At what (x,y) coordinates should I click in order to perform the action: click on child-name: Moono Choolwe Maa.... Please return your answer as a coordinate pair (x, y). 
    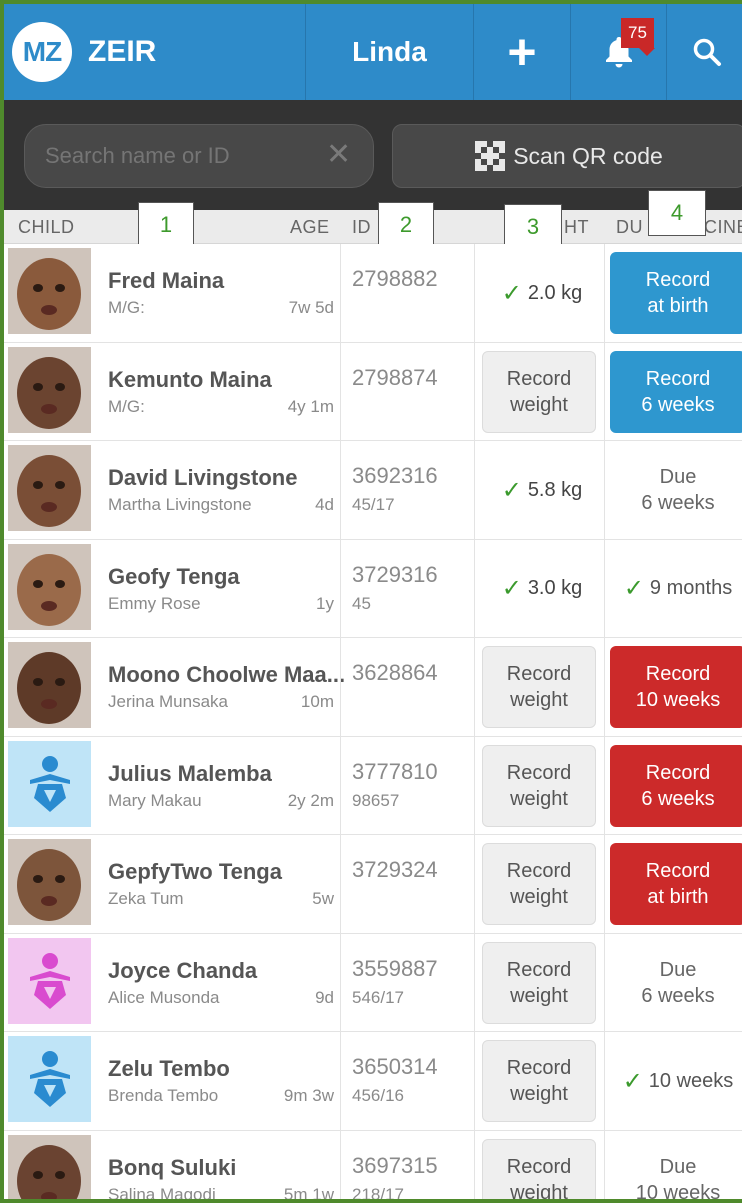
    Looking at the image, I should click on (227, 674).